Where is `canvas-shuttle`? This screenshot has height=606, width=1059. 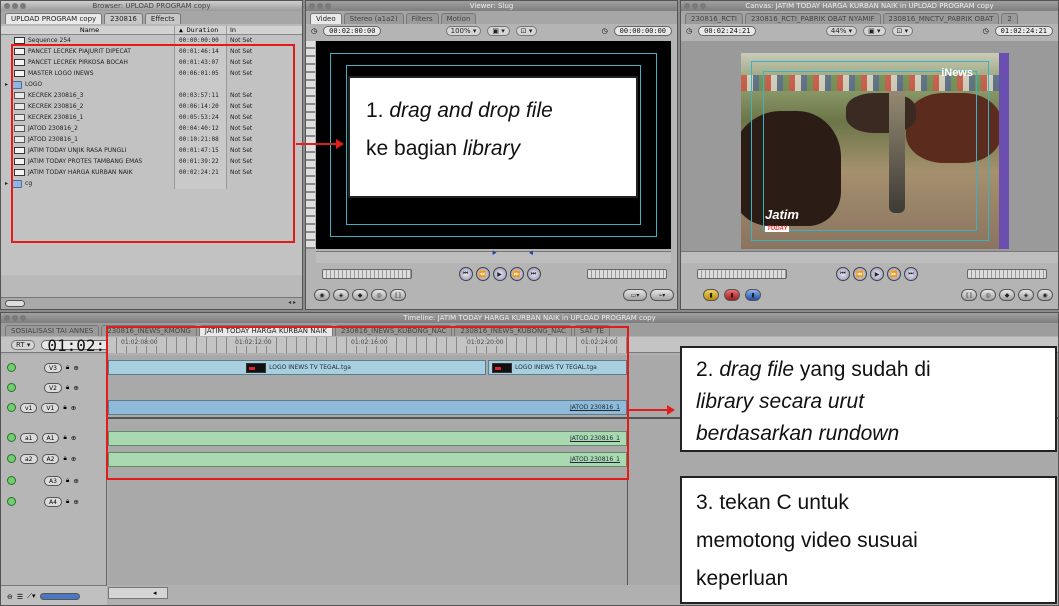
canvas-shuttle is located at coordinates (742, 274).